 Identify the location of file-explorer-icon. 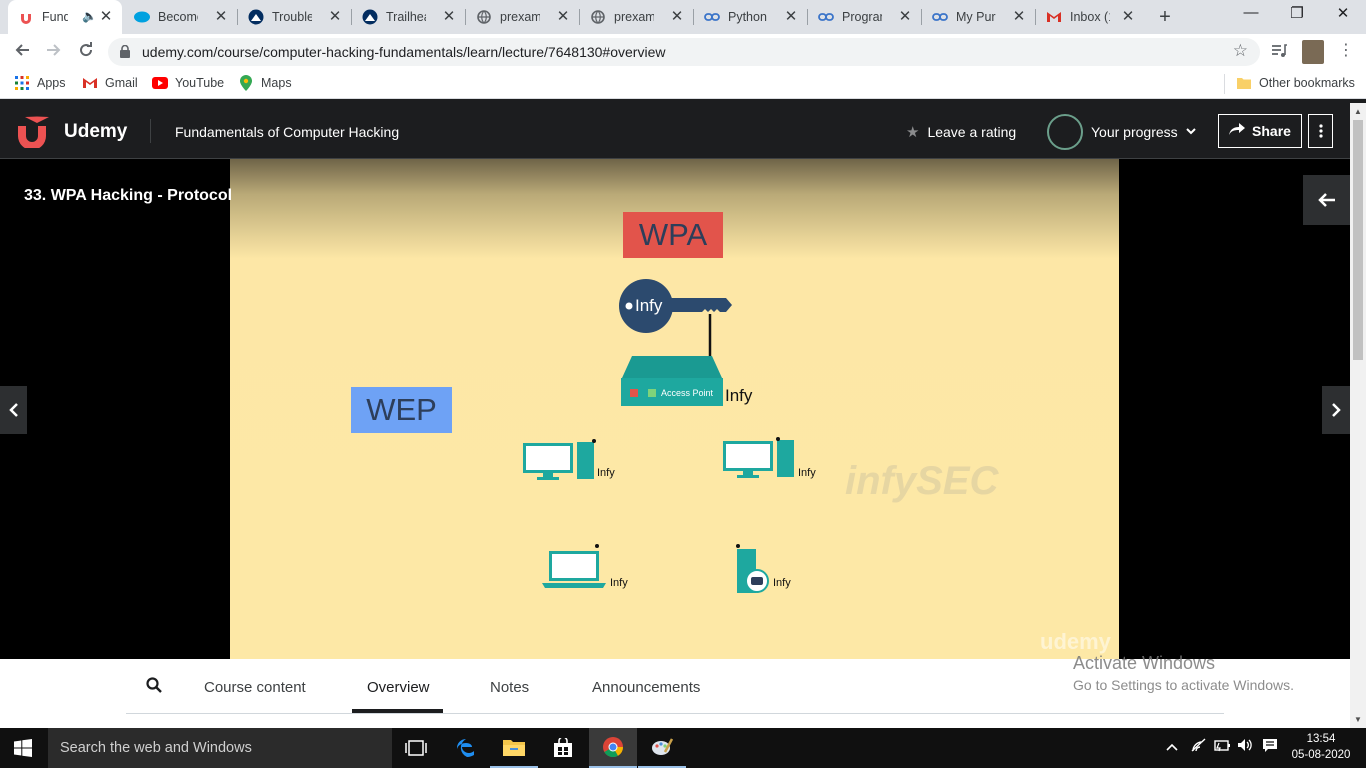
(514, 748).